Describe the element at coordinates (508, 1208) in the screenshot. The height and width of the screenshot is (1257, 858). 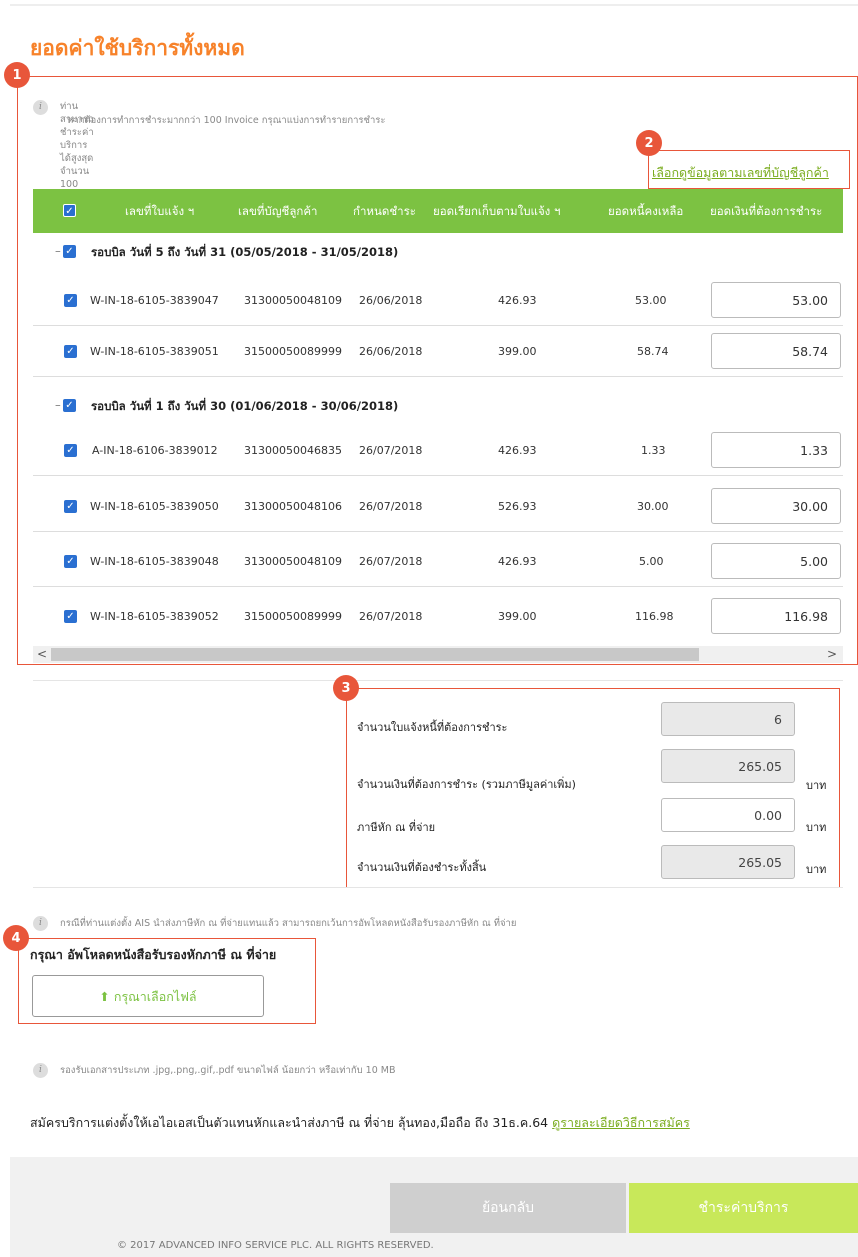
I see `back-button: ย้อนกลับ` at that location.